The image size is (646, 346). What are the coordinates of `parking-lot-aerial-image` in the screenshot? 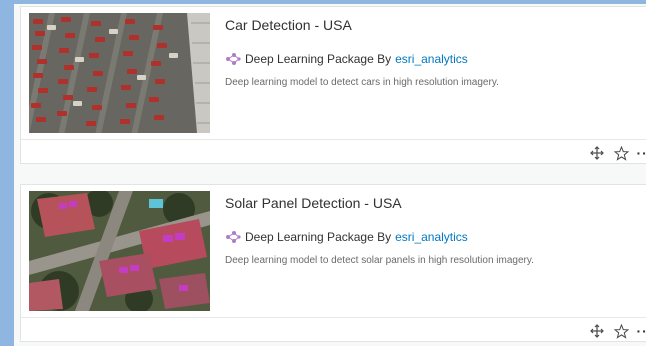 It's located at (119, 73).